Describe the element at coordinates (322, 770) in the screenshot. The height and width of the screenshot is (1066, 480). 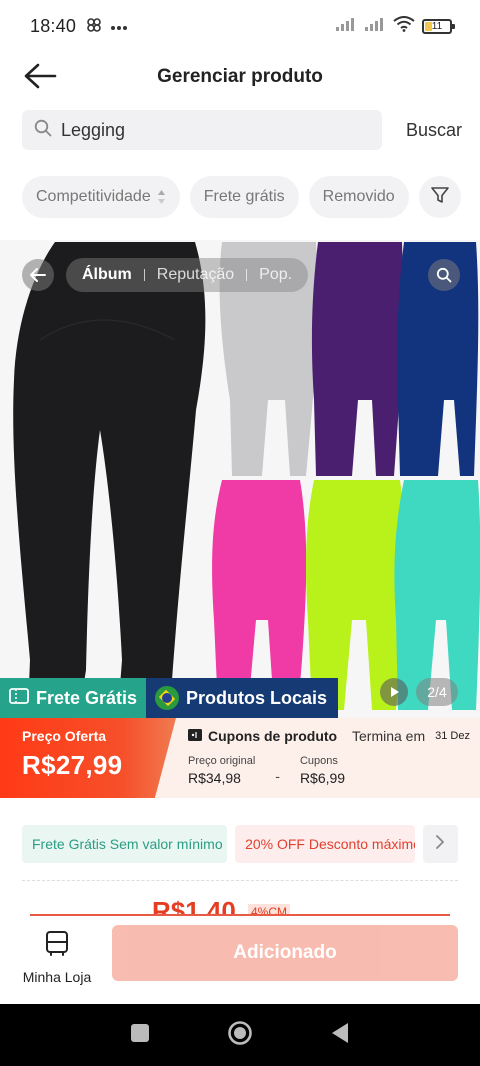
I see `coupon-value: Cupons R$6,99` at that location.